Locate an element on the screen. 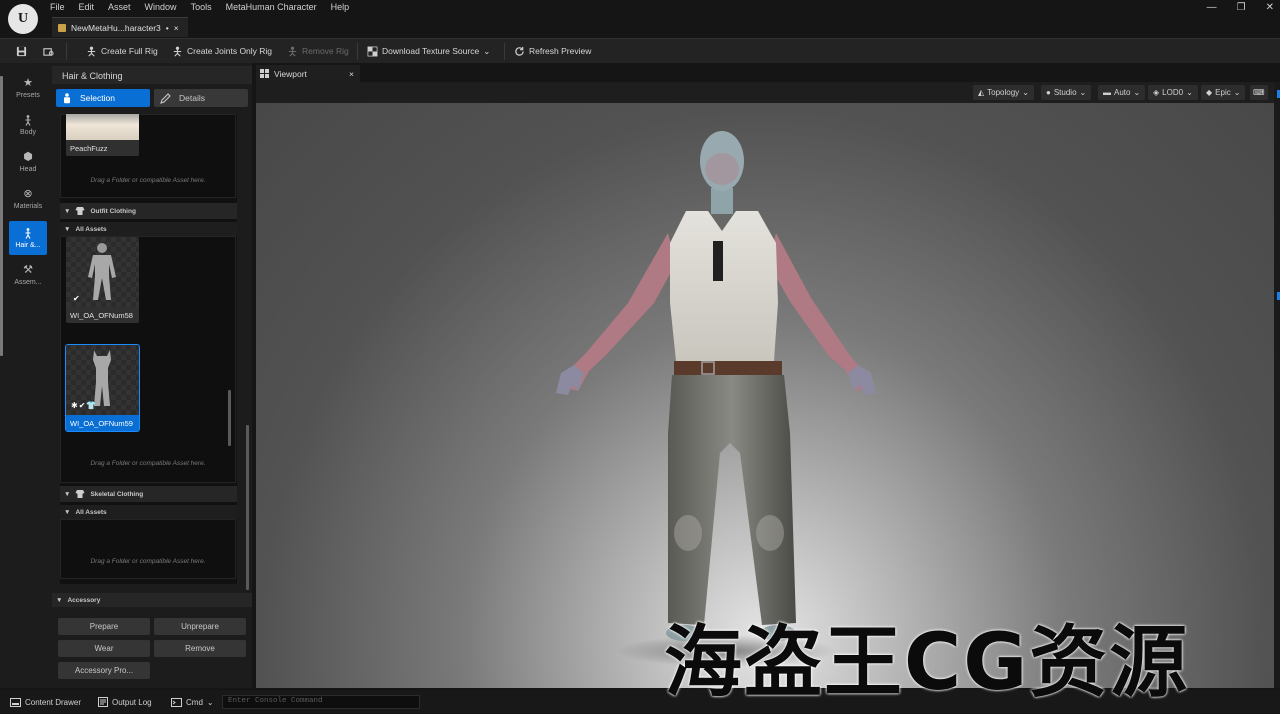 This screenshot has height=714, width=1280. remove-rig-button: Remove Rig is located at coordinates (318, 51).